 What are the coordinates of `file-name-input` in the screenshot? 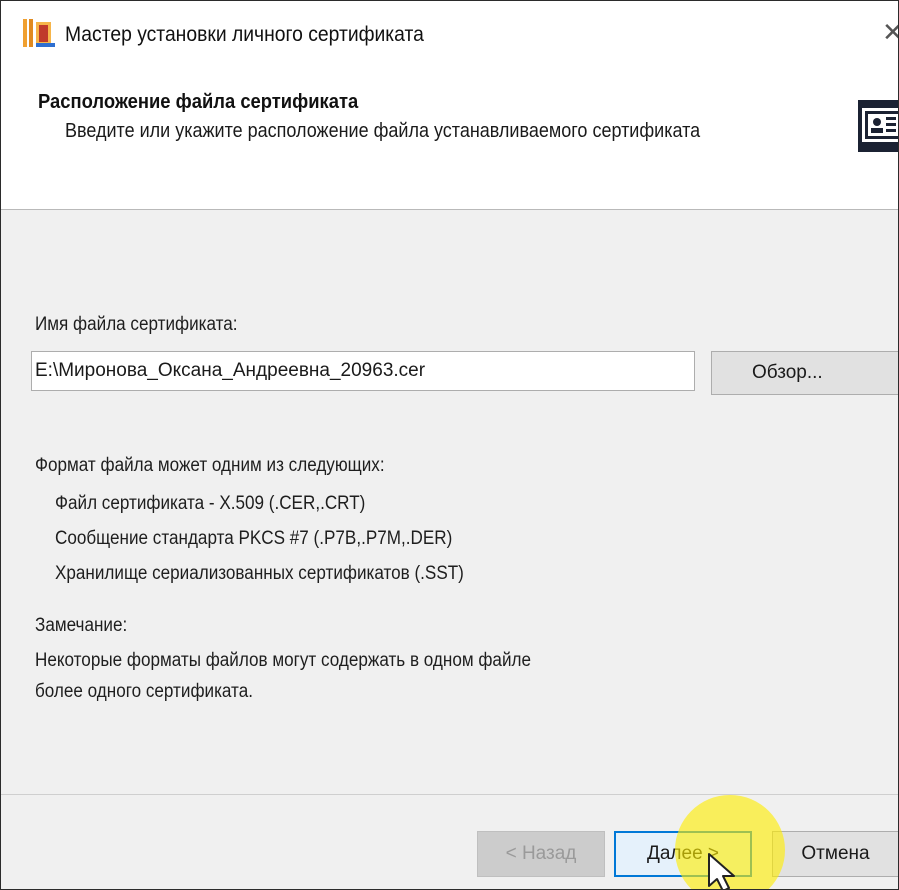 It's located at (363, 371).